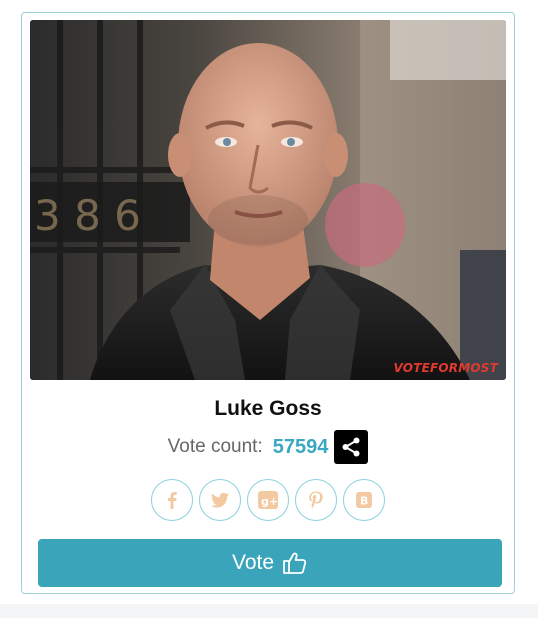 The height and width of the screenshot is (618, 538). I want to click on blogger-icon: B, so click(364, 500).